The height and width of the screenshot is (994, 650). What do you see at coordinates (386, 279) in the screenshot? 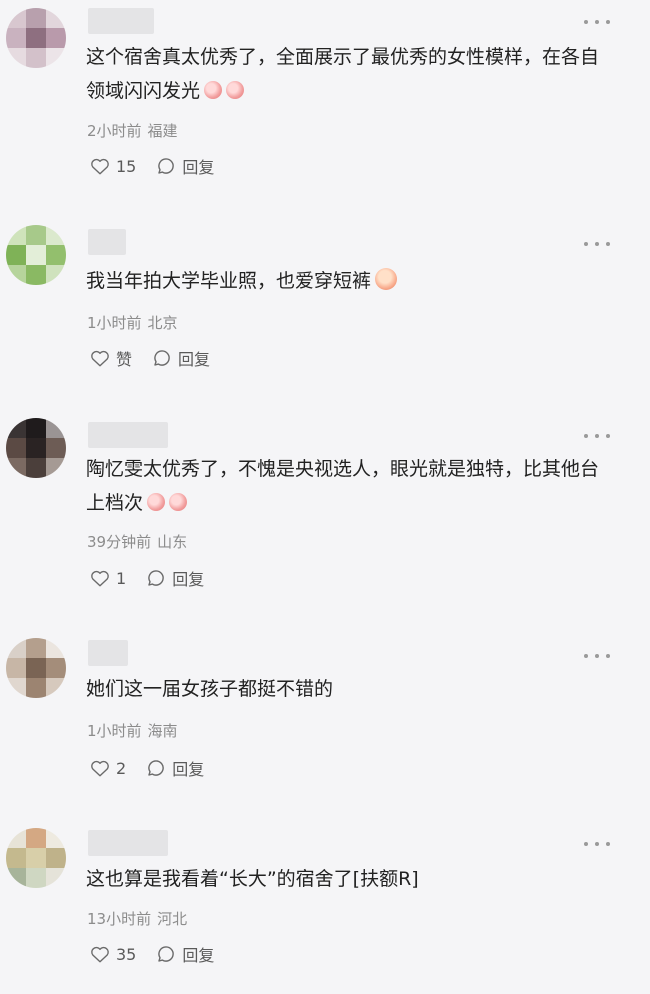
I see `blush-face-emoji` at bounding box center [386, 279].